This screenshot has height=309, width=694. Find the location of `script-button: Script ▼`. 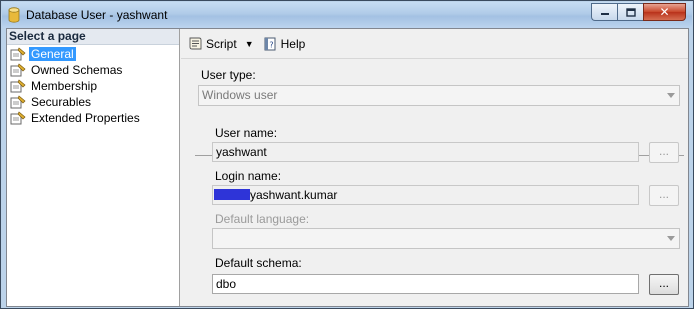

script-button: Script ▼ is located at coordinates (220, 44).